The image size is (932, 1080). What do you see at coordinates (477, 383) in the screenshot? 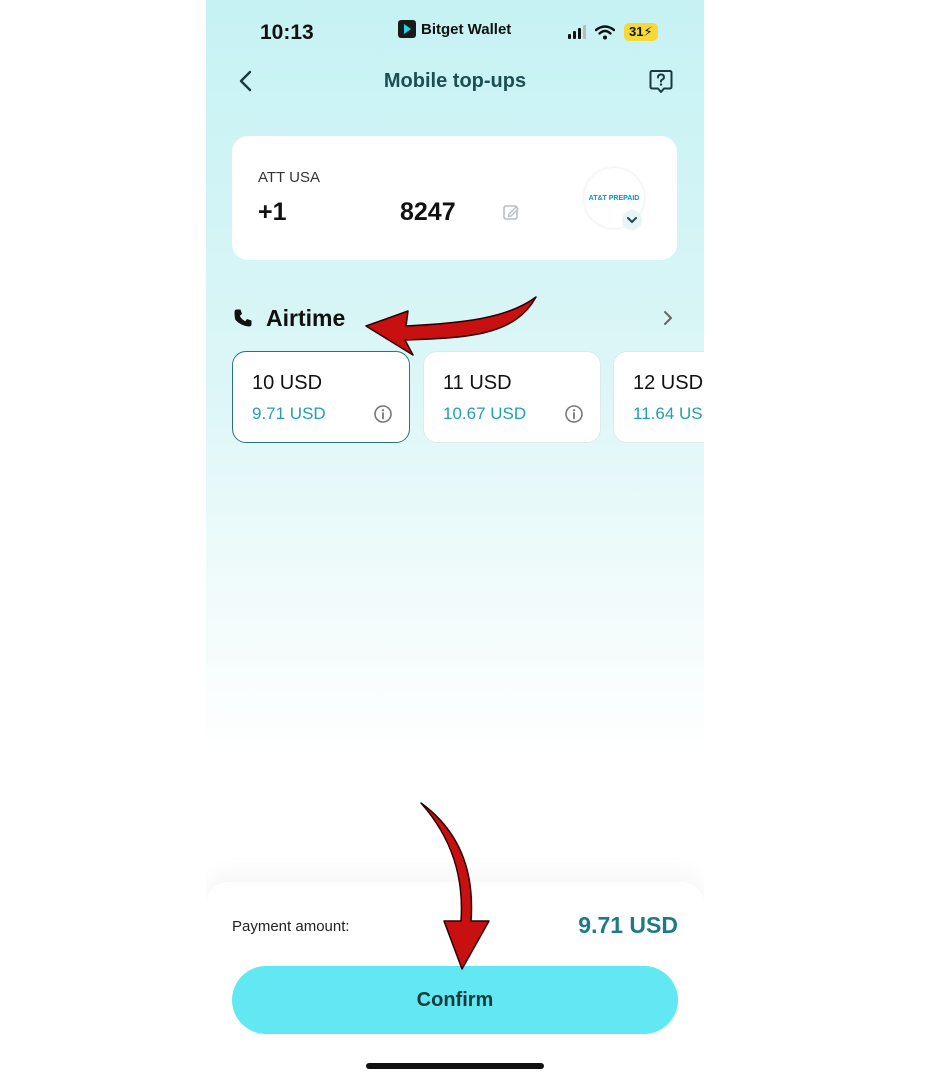
I see `plan-face-value: 11 USD` at bounding box center [477, 383].